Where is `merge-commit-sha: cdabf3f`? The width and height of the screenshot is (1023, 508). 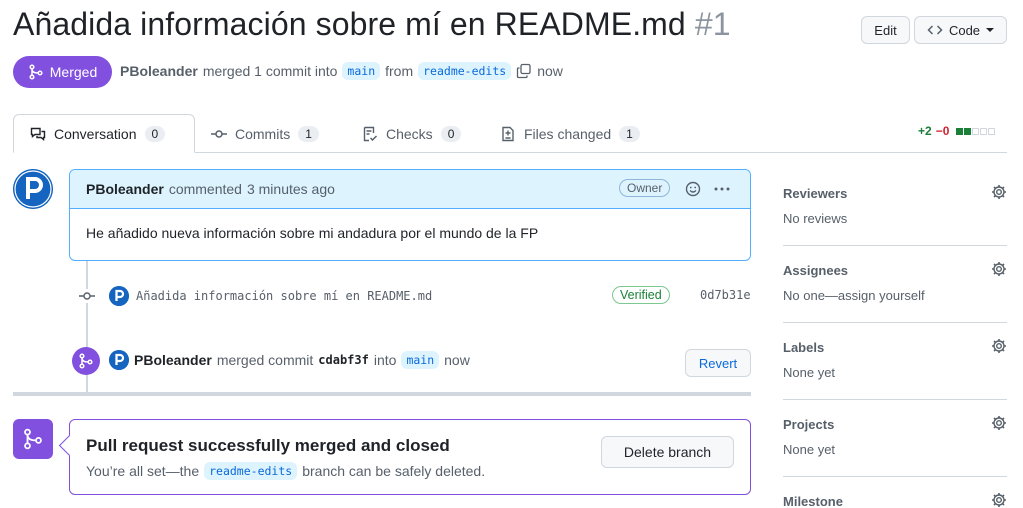
merge-commit-sha: cdabf3f is located at coordinates (343, 360).